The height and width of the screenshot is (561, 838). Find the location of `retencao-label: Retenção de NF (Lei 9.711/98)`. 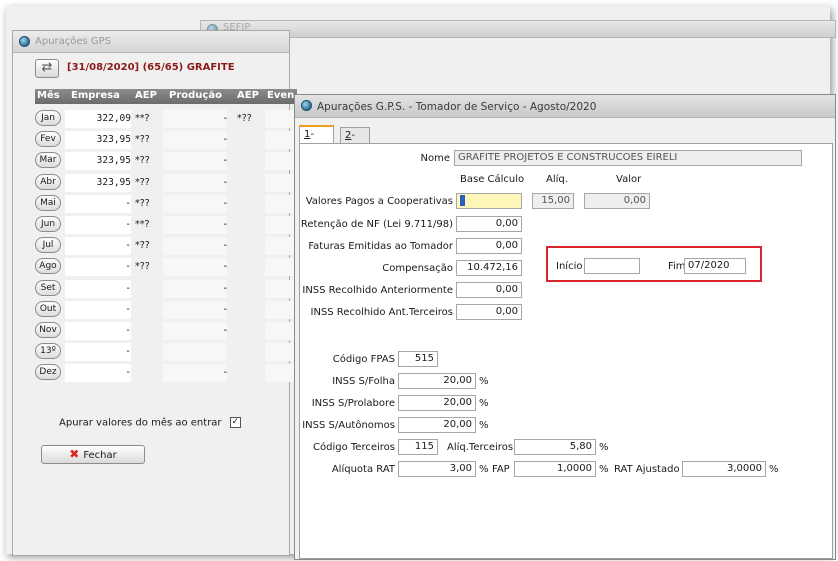

retencao-label: Retenção de NF (Lei 9.711/98) is located at coordinates (376, 224).